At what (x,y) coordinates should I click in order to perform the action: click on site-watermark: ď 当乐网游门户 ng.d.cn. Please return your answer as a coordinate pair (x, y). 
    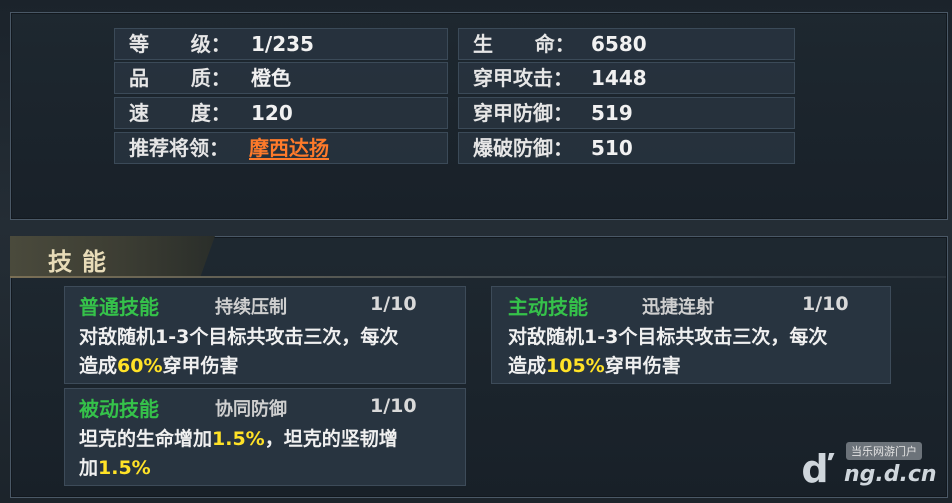
    Looking at the image, I should click on (872, 469).